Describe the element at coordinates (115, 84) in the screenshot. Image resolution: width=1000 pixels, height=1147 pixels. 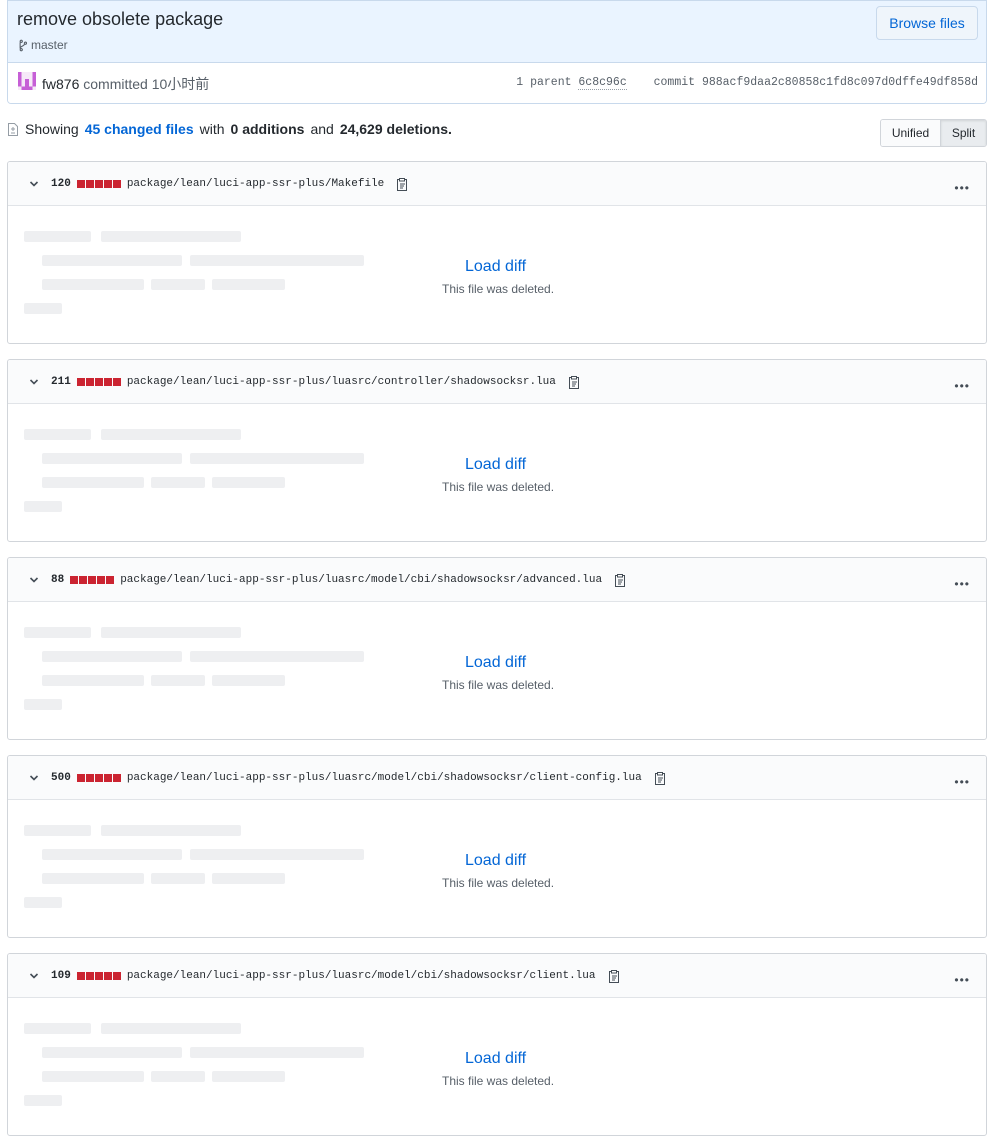
I see `commit-action: committed` at that location.